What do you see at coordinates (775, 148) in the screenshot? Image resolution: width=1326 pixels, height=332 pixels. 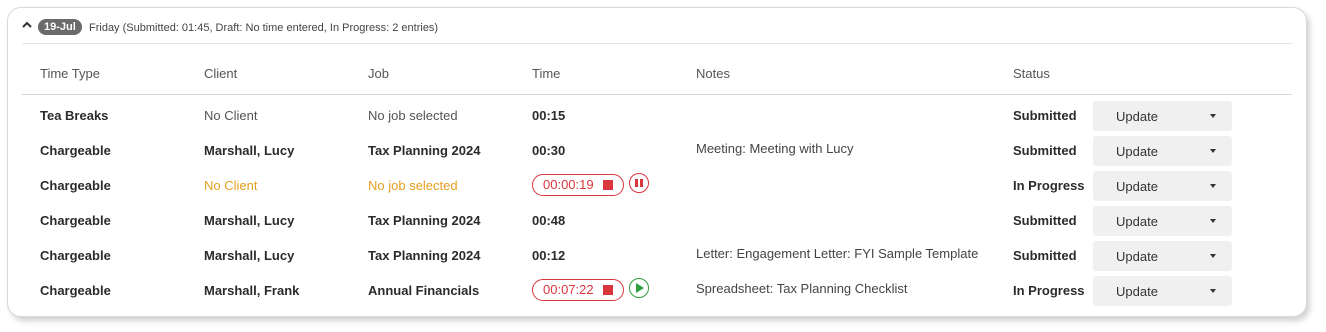 I see `notes-cell: Meeting: Meeting with Lucy` at bounding box center [775, 148].